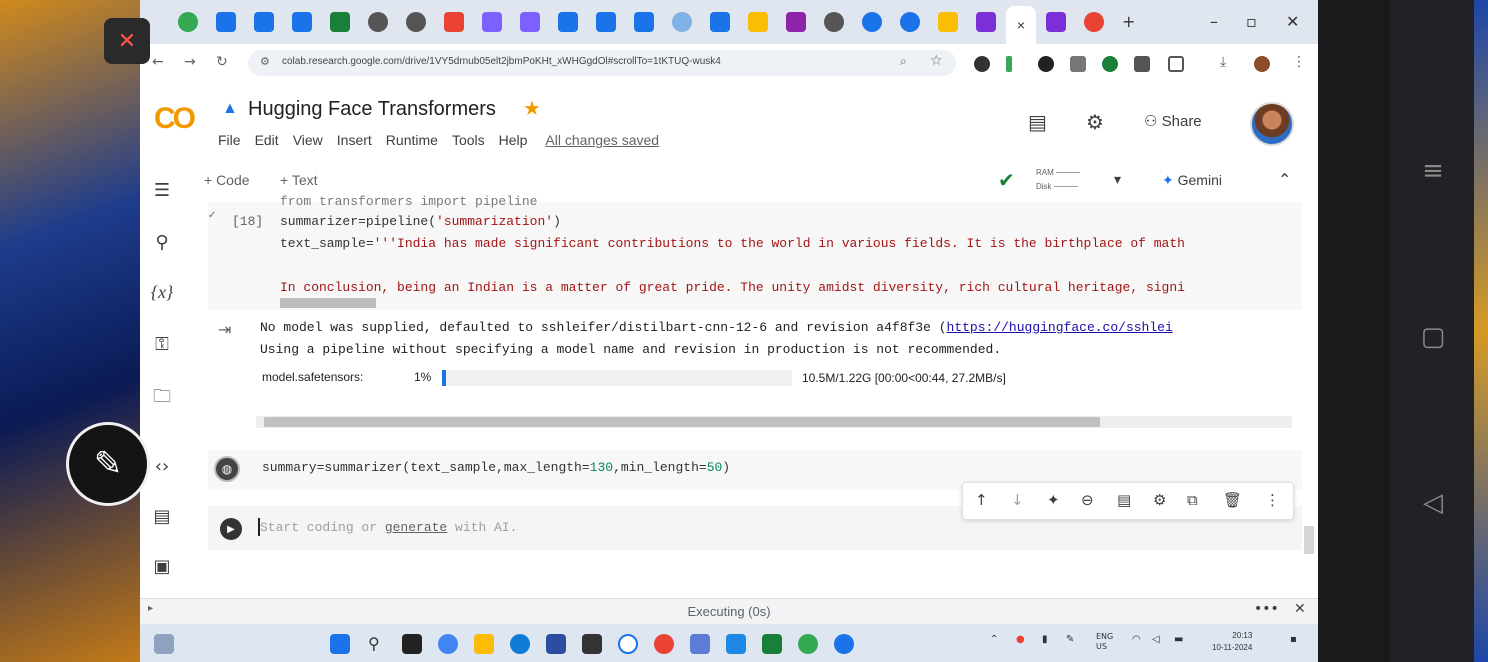 The image size is (1488, 662). I want to click on file-explorer-icon, so click(484, 644).